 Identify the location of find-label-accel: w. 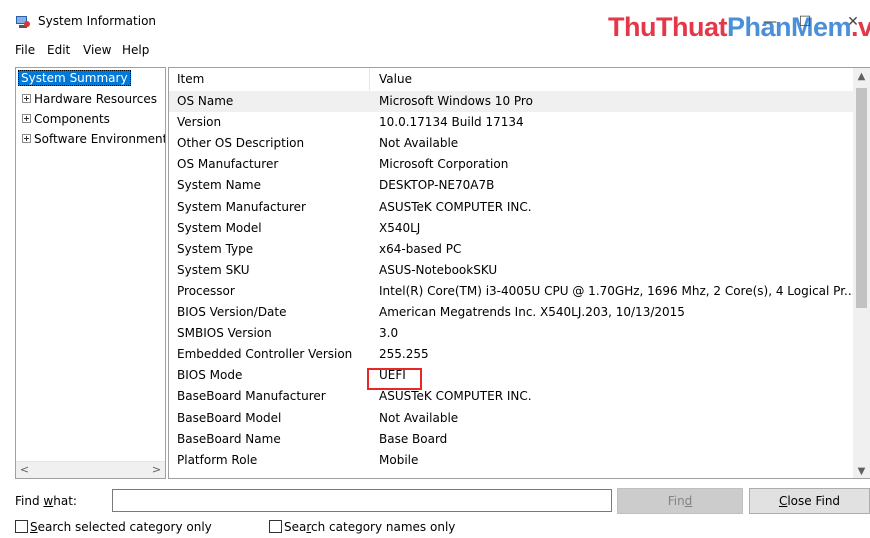
(48, 501).